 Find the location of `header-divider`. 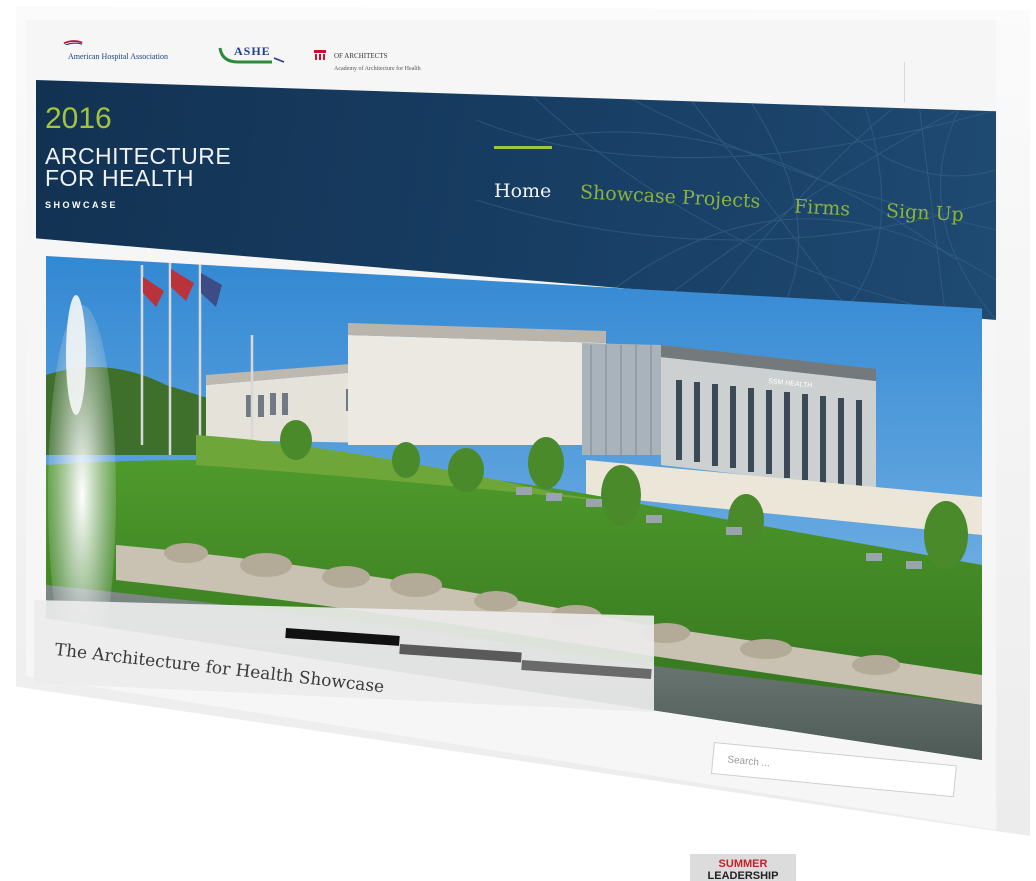

header-divider is located at coordinates (904, 82).